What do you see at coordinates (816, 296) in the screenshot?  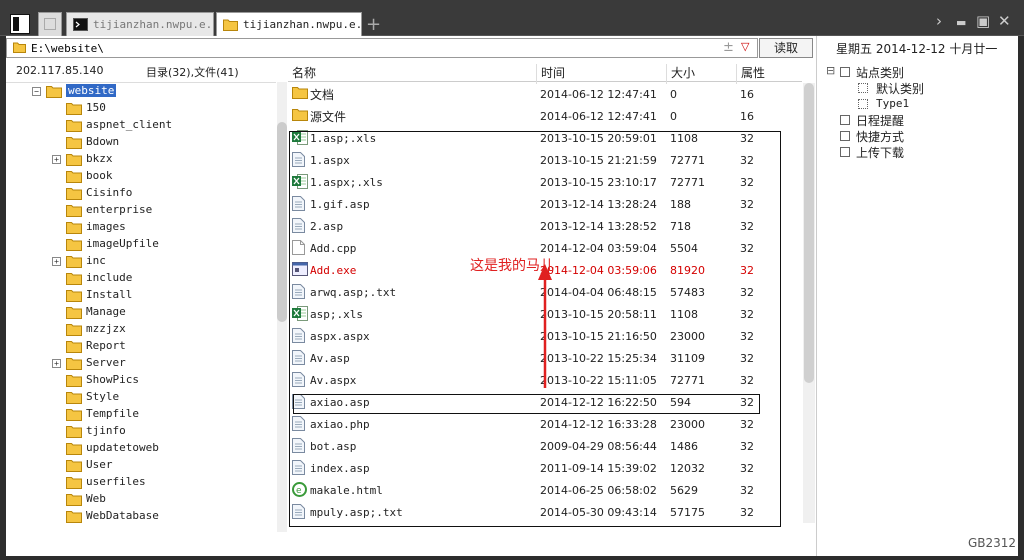 I see `panel-divider` at bounding box center [816, 296].